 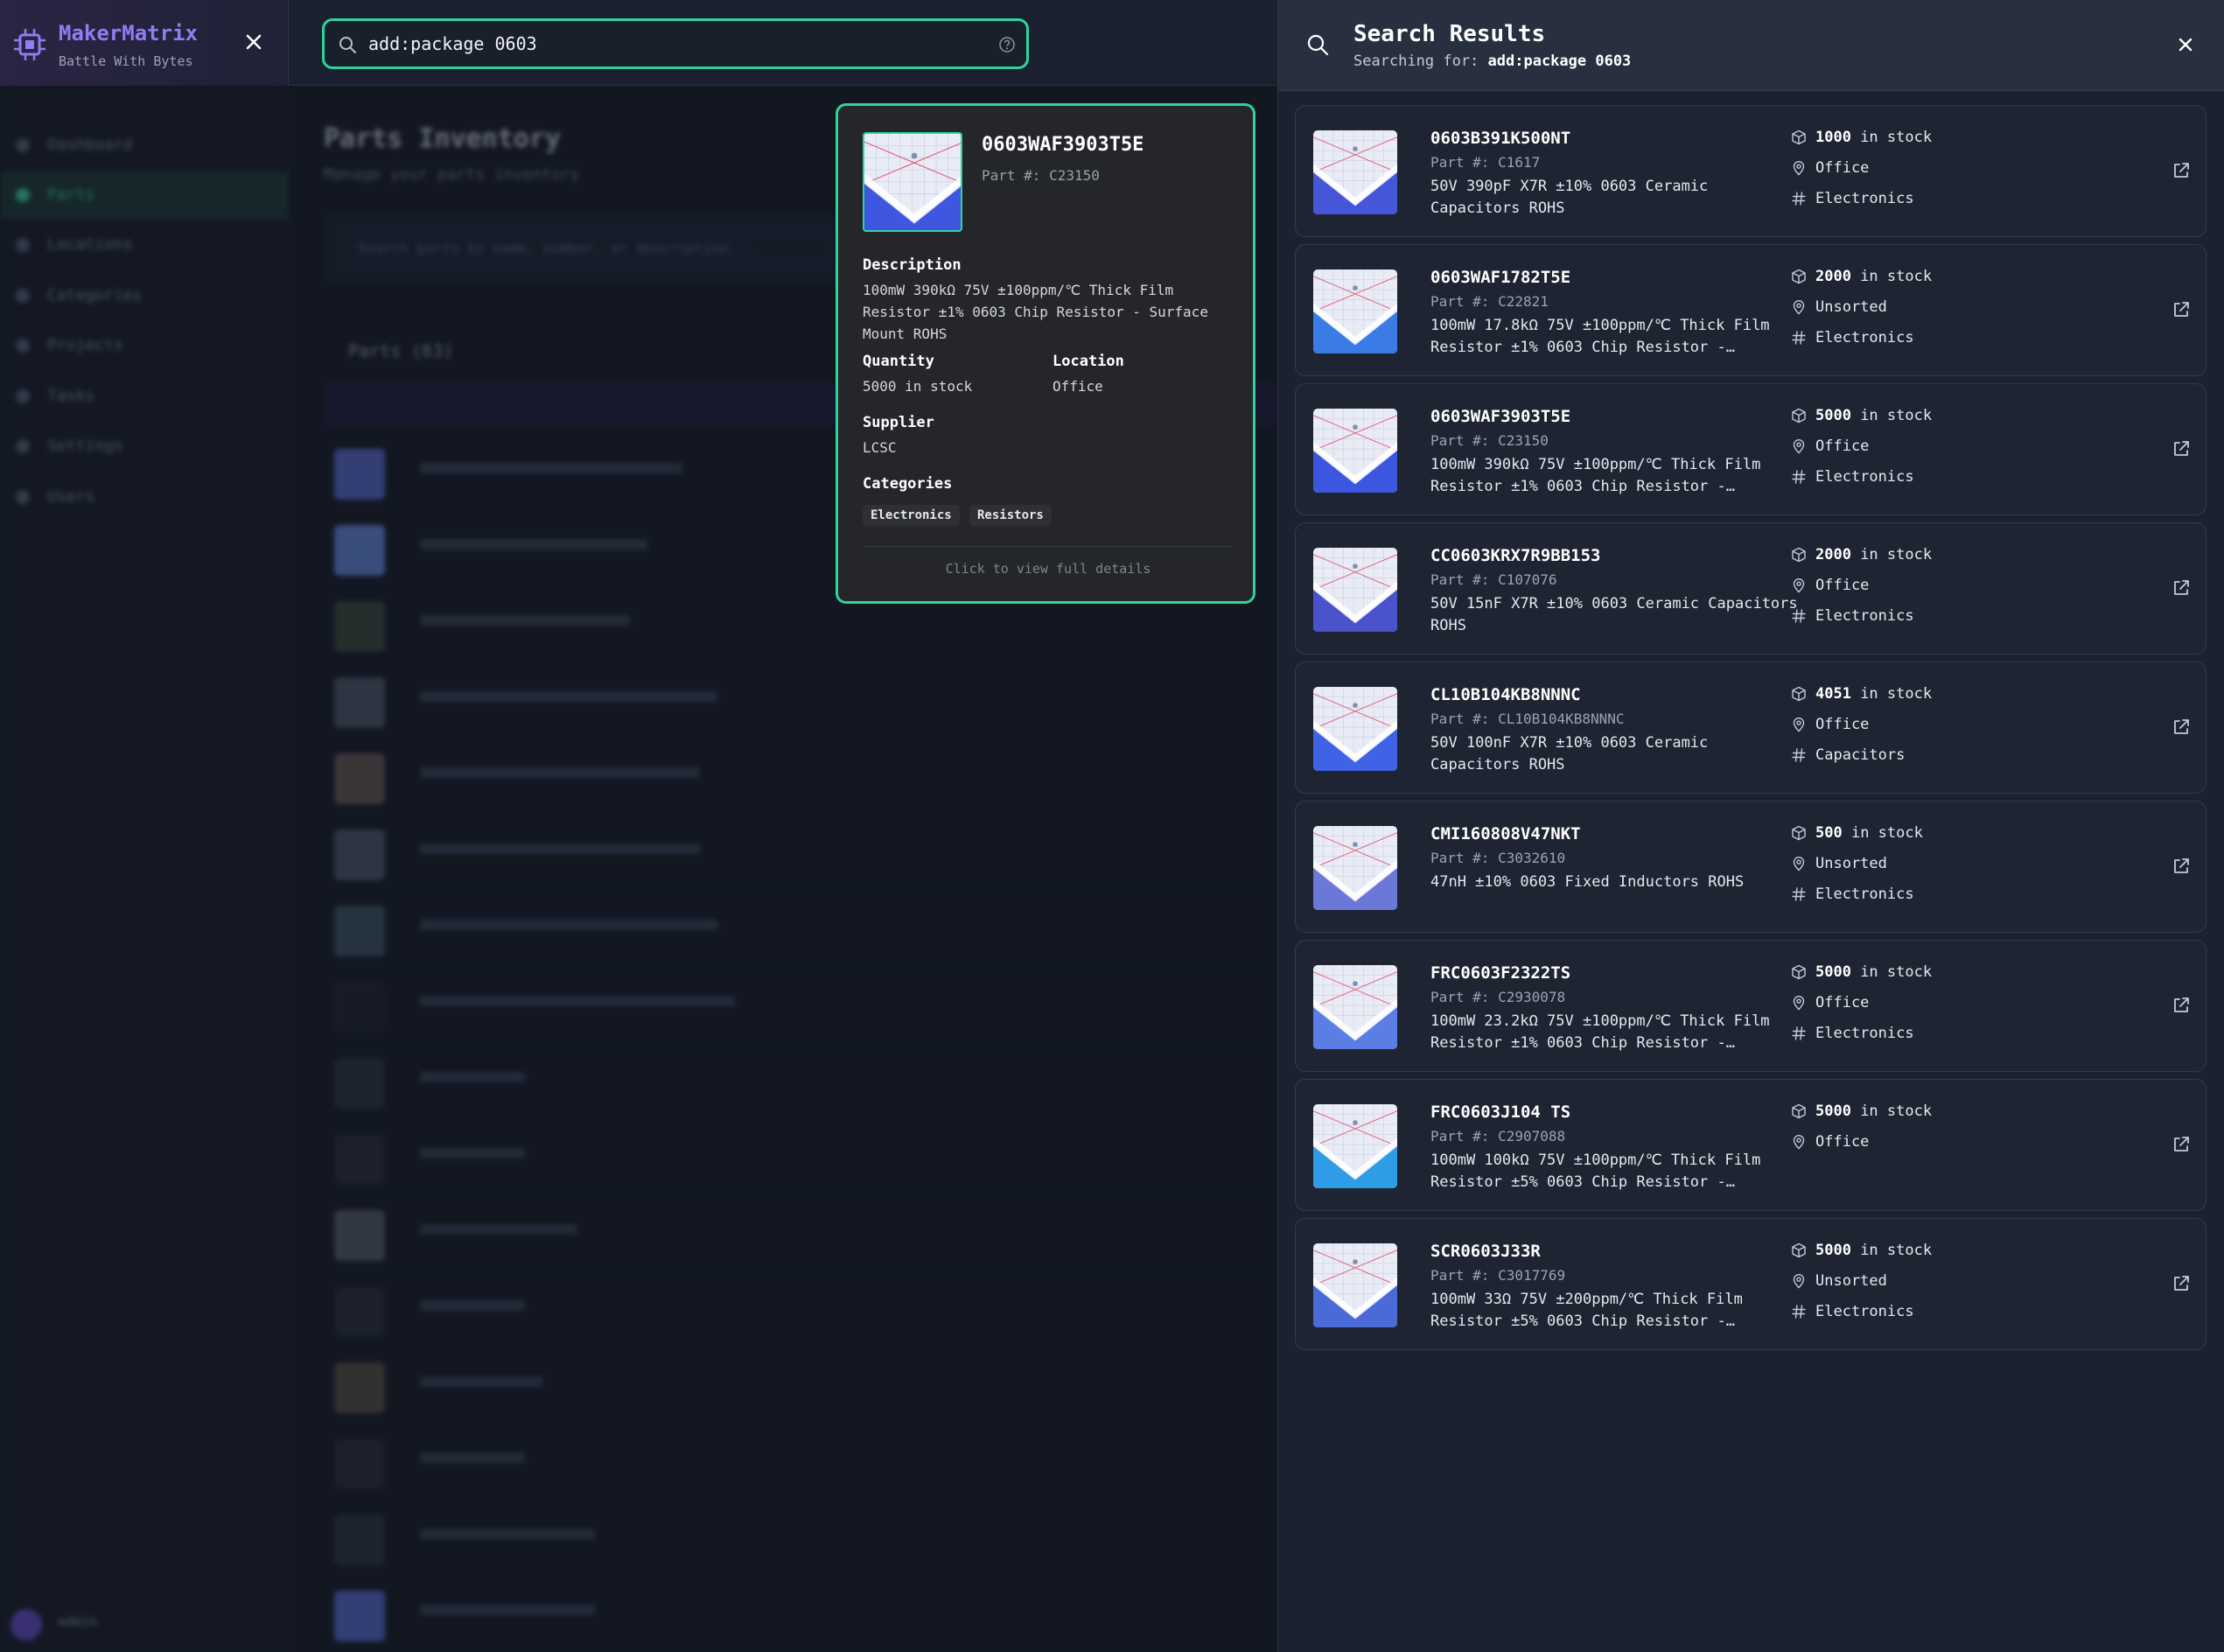 I want to click on global-search, so click(x=675, y=43).